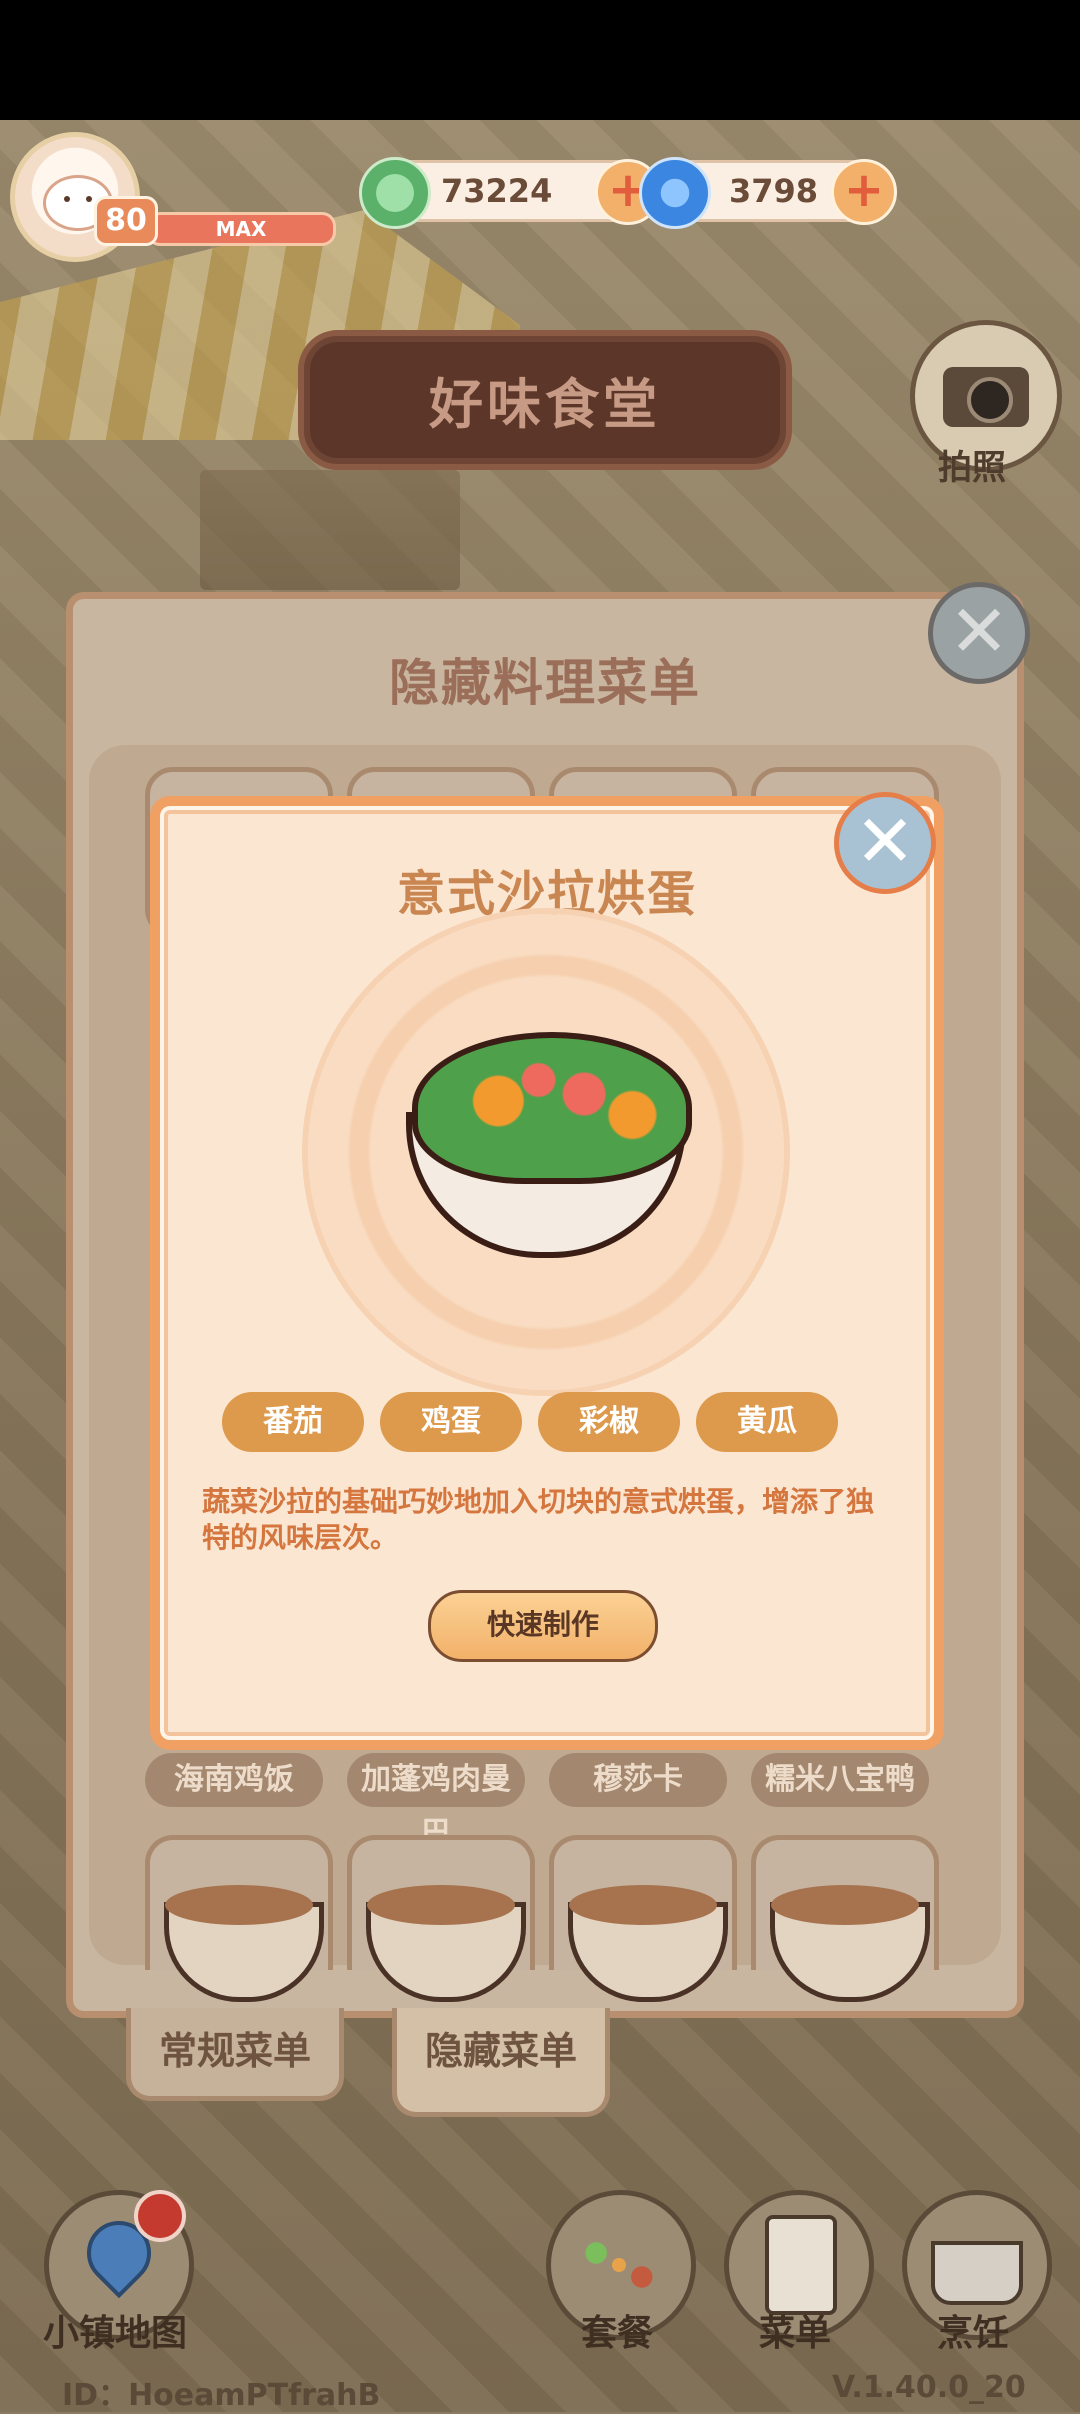 The height and width of the screenshot is (2414, 1080). I want to click on currency-blue-value: 3798, so click(774, 191).